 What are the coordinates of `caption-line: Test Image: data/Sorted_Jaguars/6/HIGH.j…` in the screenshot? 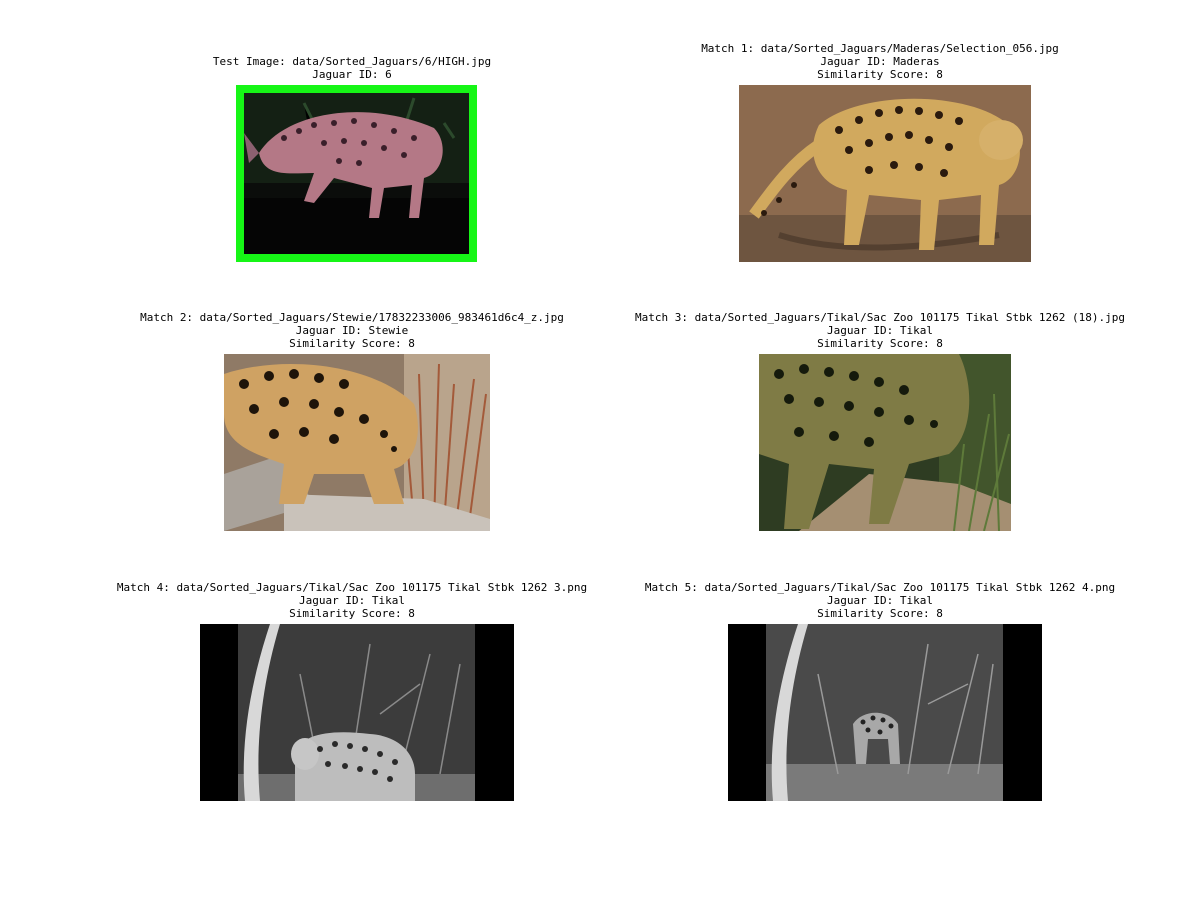 It's located at (352, 61).